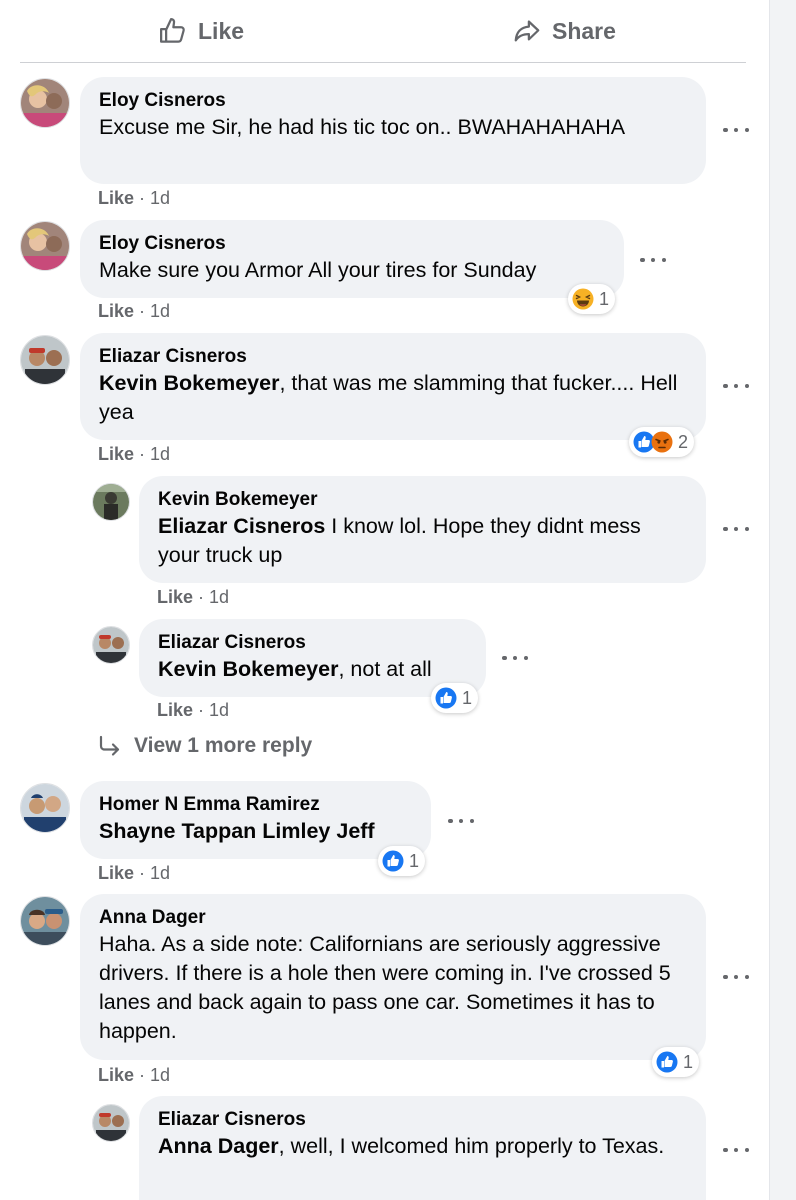 This screenshot has height=1200, width=796. I want to click on avatar-kevin-bokemeyer, so click(111, 502).